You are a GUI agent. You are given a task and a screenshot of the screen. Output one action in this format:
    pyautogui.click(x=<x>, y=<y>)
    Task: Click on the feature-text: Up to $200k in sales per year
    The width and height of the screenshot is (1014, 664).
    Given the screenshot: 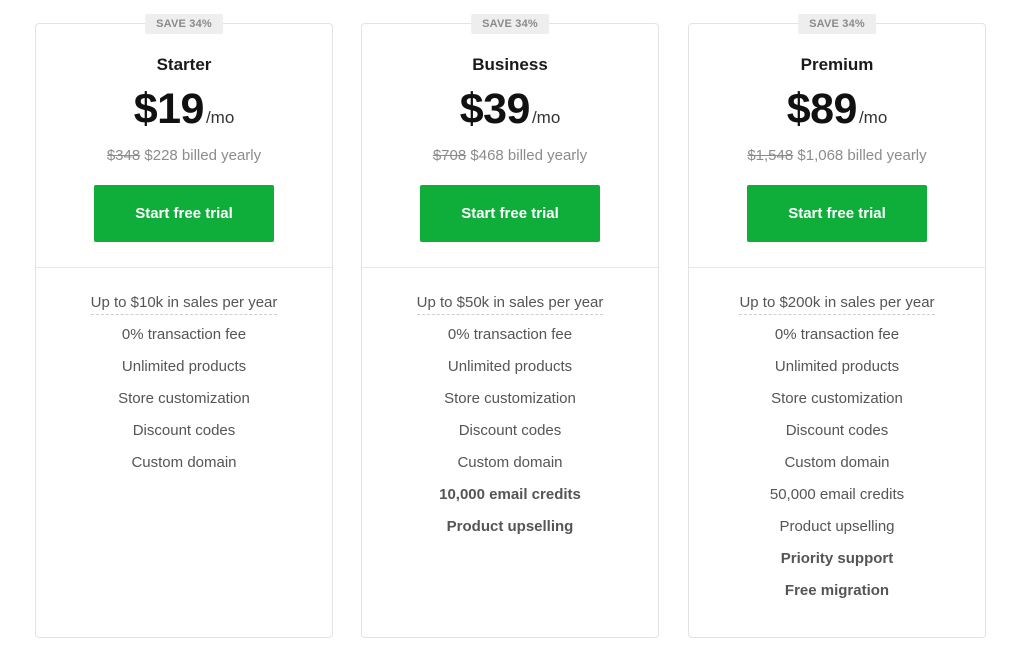 What is the action you would take?
    pyautogui.click(x=837, y=304)
    